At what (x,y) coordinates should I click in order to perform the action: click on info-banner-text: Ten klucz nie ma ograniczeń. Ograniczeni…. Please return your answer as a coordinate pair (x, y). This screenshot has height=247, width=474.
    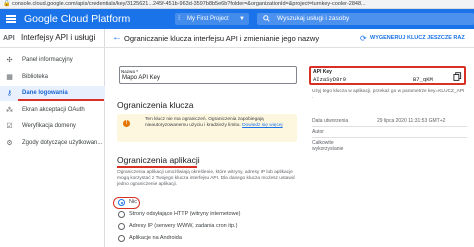
    Looking at the image, I should click on (218, 123).